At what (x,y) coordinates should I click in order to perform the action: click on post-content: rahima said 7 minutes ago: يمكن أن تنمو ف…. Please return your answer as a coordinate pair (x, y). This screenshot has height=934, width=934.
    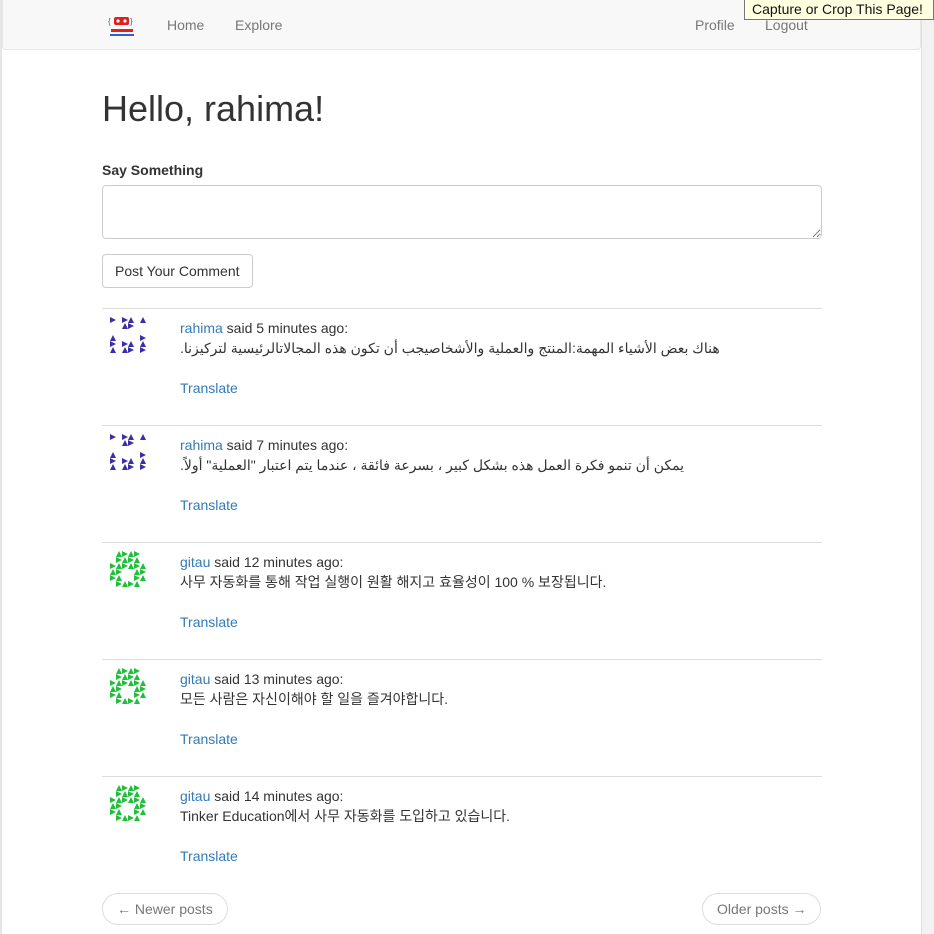
    Looking at the image, I should click on (495, 455).